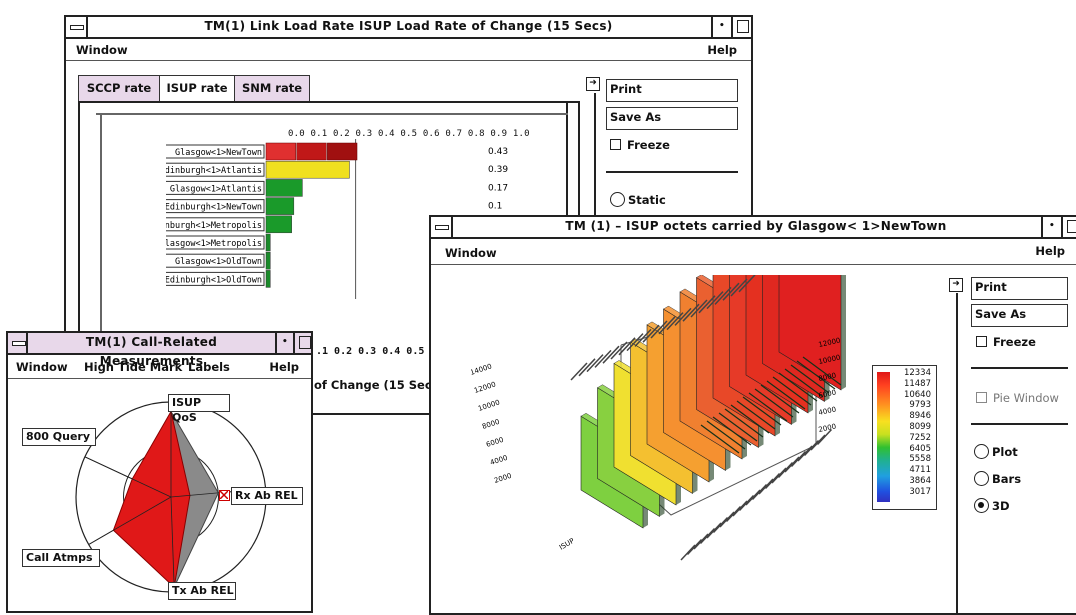 Image resolution: width=1076 pixels, height=615 pixels. Describe the element at coordinates (218, 279) in the screenshot. I see `bar-row: Edinburgh<1>OldTown` at that location.